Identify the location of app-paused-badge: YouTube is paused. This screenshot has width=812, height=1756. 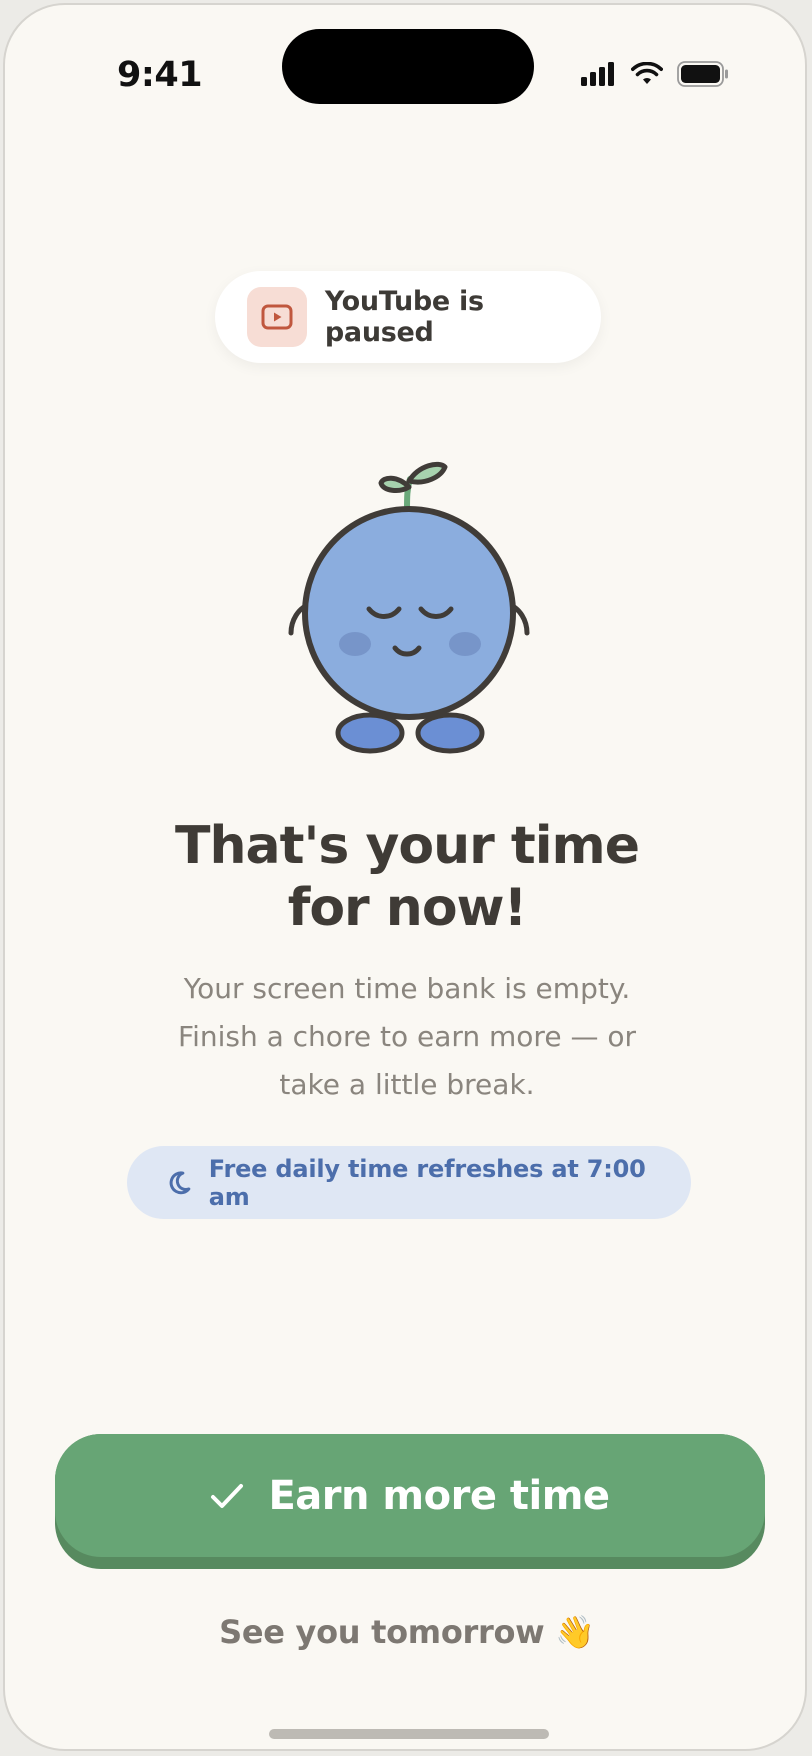
(408, 317).